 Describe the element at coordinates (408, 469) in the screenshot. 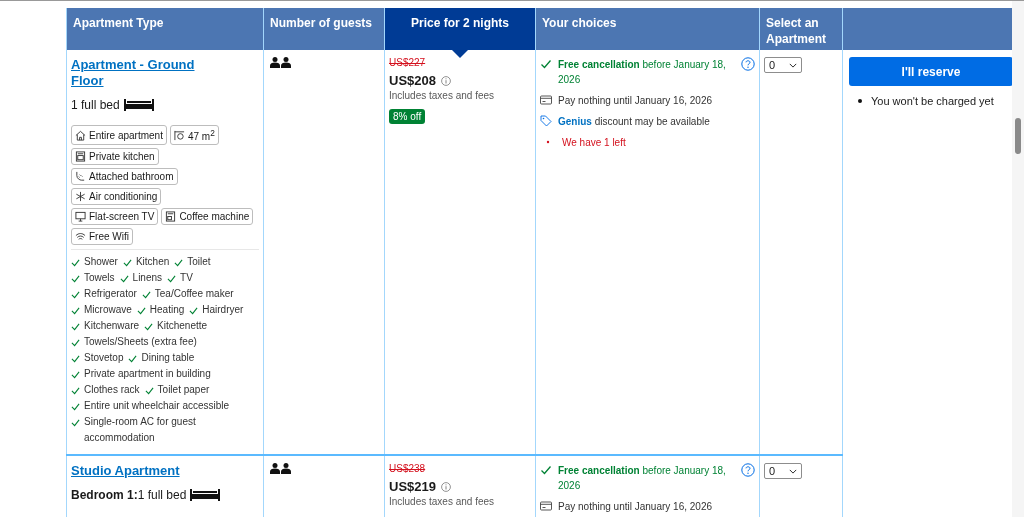

I see `original-price: US$238` at that location.